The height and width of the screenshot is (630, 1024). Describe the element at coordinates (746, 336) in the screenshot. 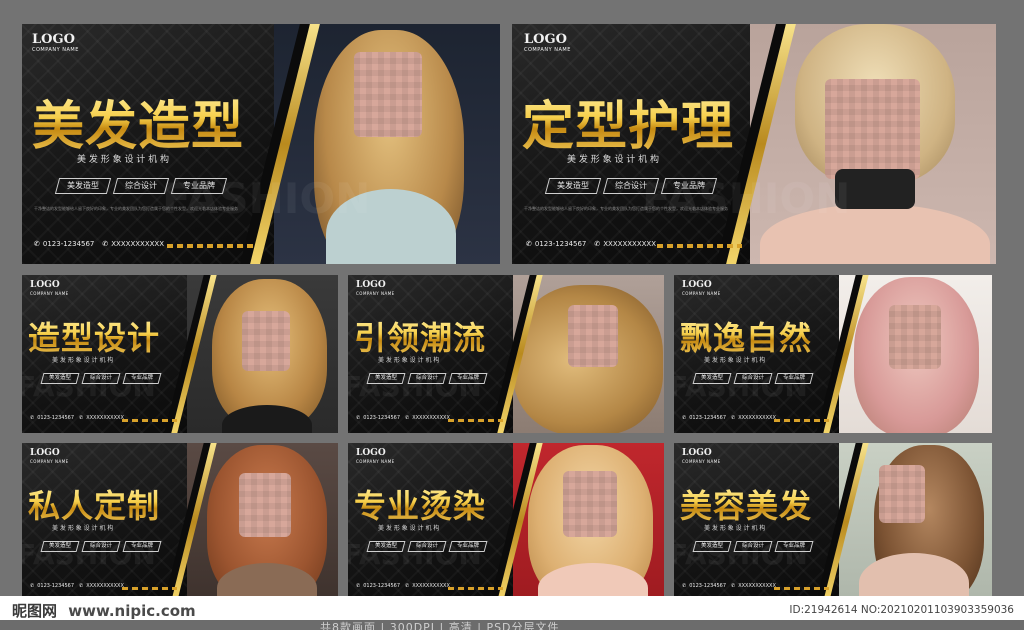

I see `banner-title: 飘逸自然` at that location.